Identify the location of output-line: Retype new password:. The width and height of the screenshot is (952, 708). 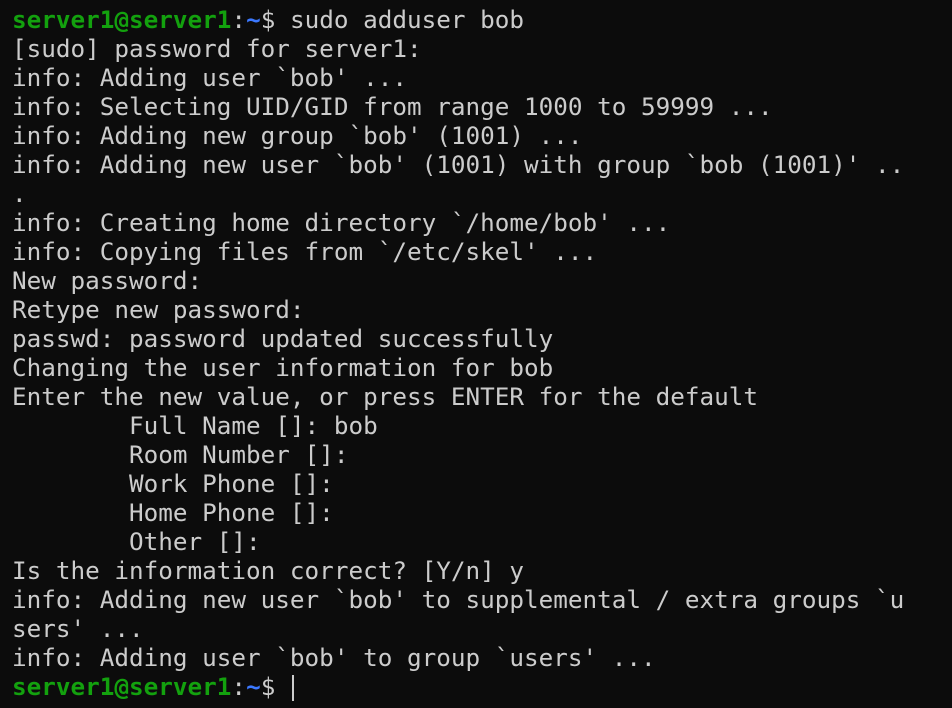
(158, 309).